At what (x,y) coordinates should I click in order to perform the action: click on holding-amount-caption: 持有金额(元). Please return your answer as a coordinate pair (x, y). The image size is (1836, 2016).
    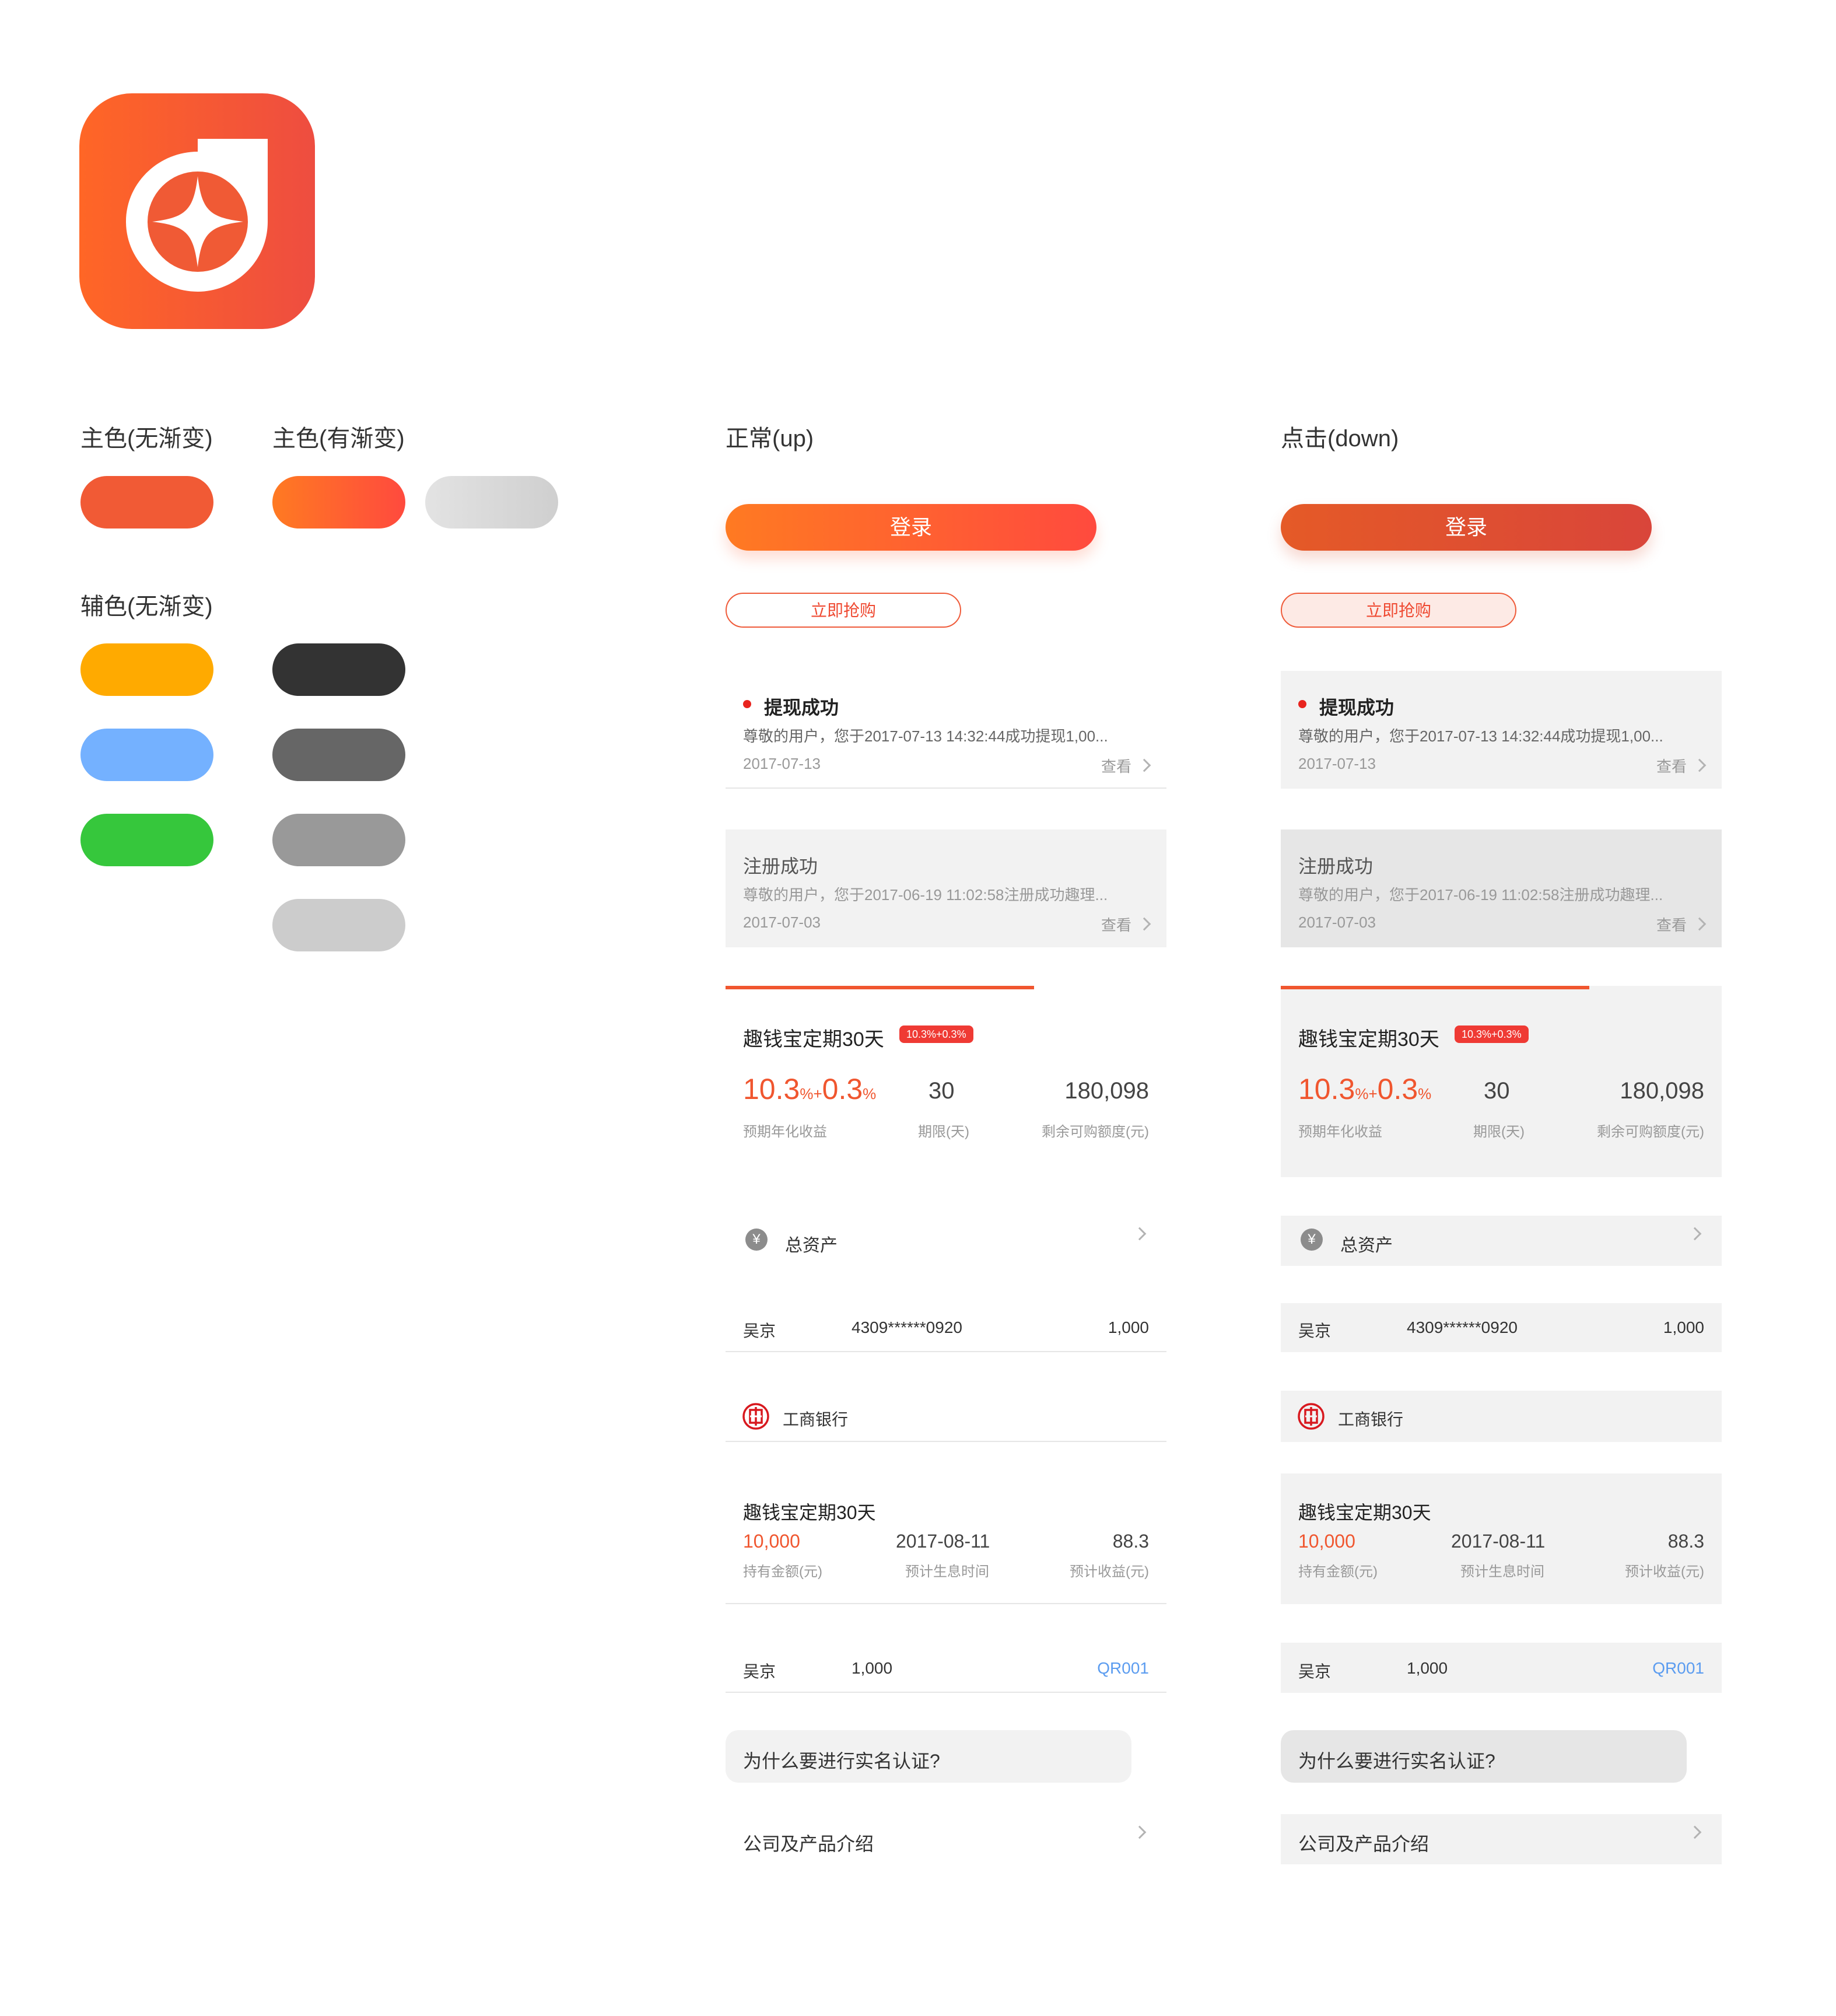
    Looking at the image, I should click on (1338, 1572).